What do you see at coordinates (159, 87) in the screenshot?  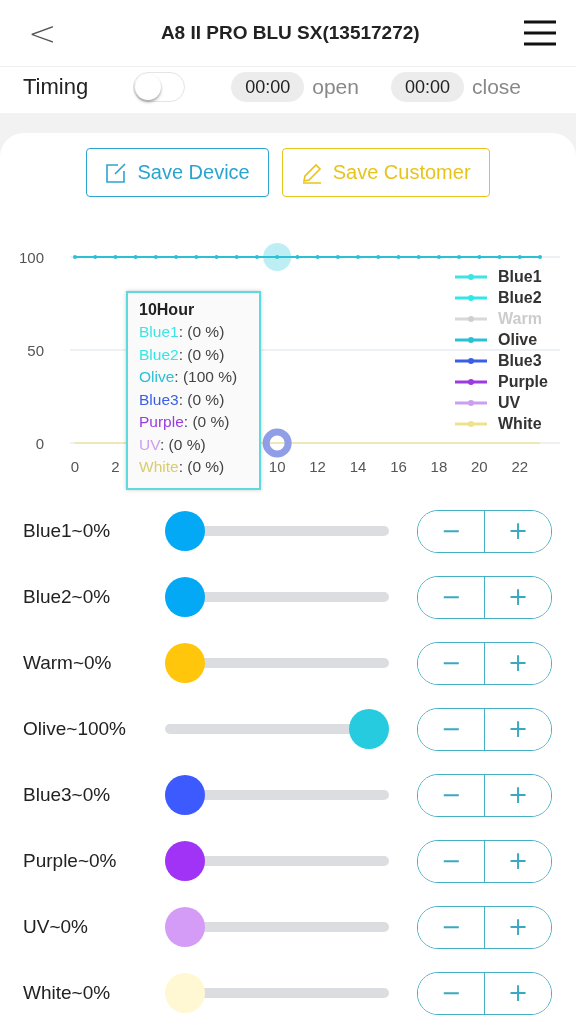 I see `timing-switch` at bounding box center [159, 87].